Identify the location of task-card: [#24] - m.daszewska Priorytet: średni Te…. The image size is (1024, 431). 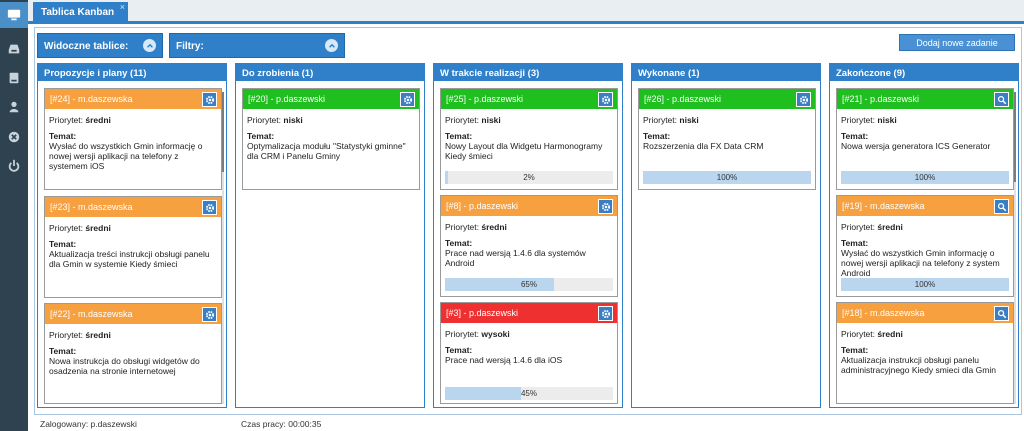
(133, 139).